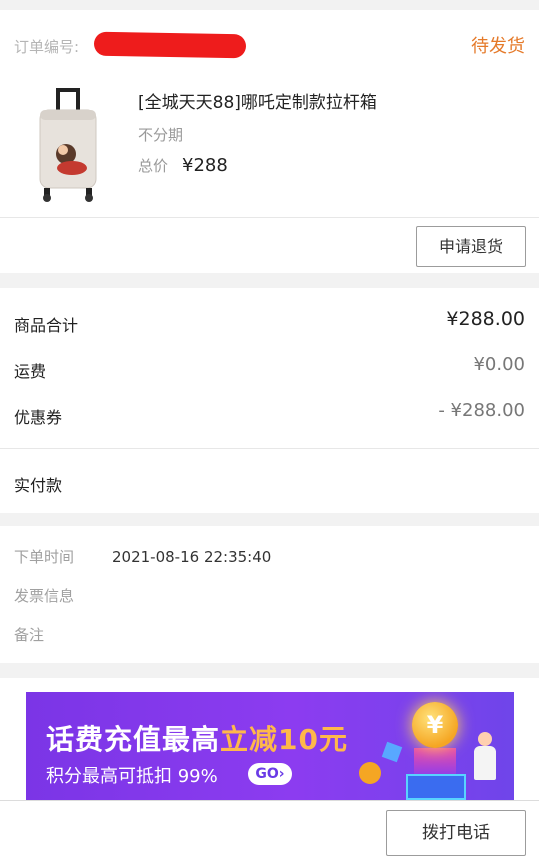 The width and height of the screenshot is (539, 866). Describe the element at coordinates (485, 763) in the screenshot. I see `person-figure-body` at that location.